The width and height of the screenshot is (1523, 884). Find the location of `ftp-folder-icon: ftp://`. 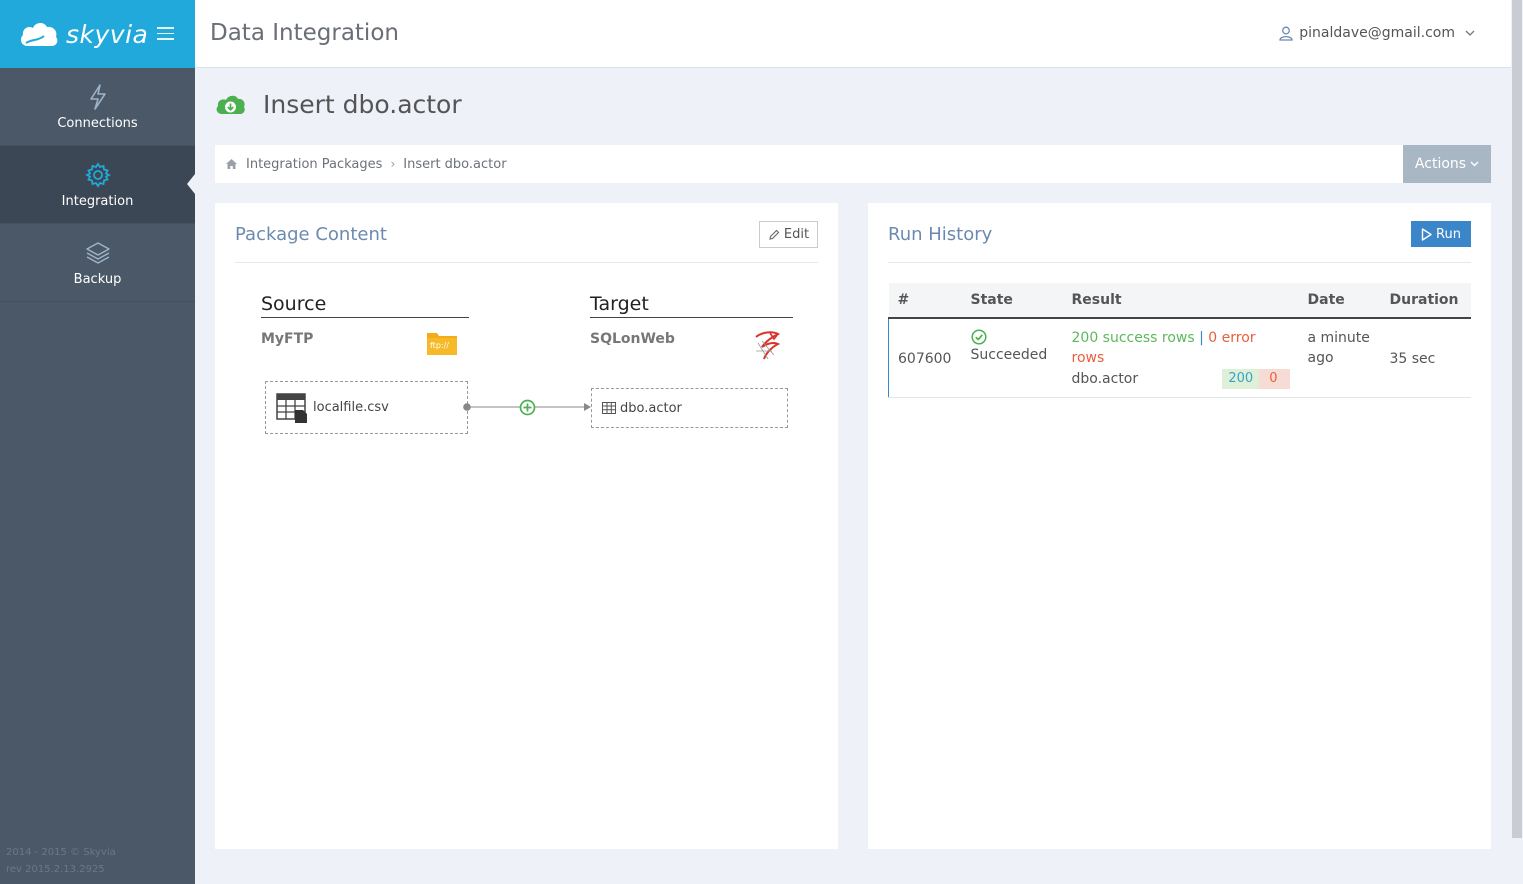

ftp-folder-icon: ftp:// is located at coordinates (442, 343).